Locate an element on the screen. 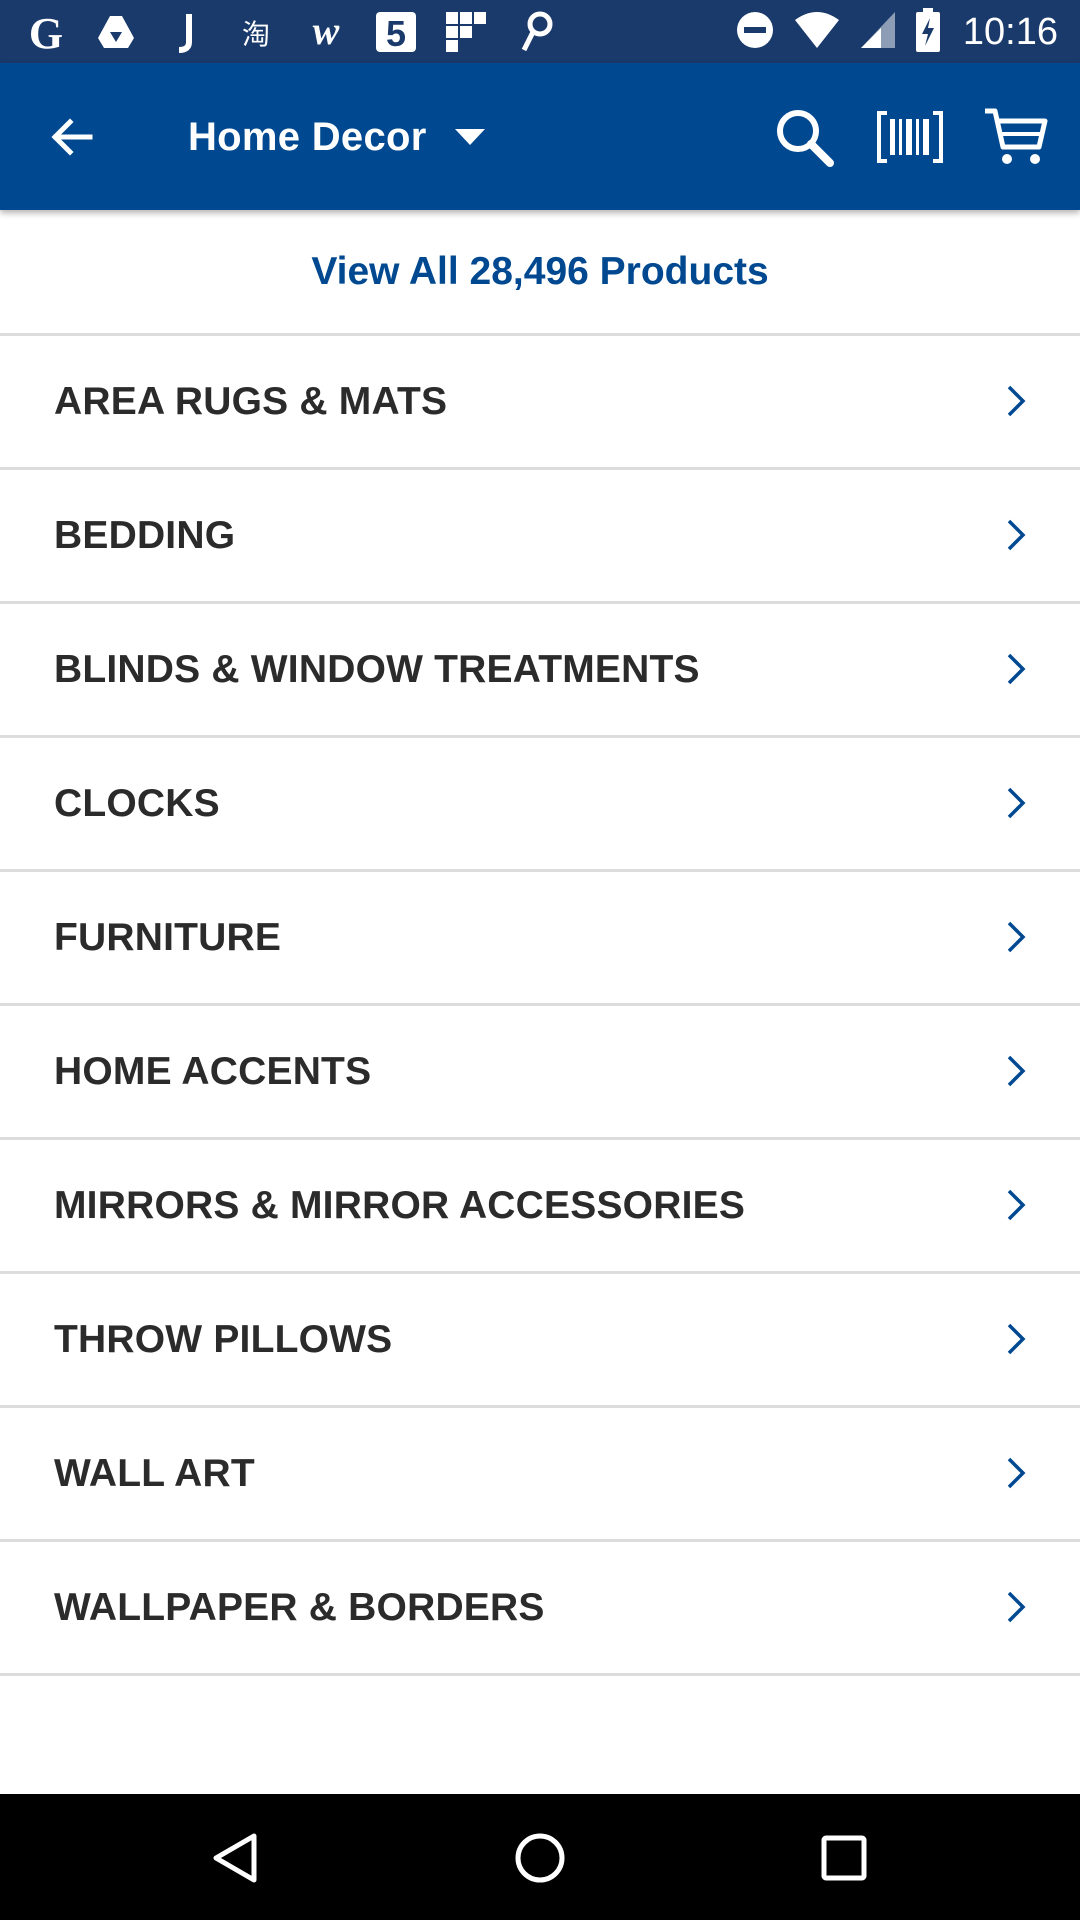 The image size is (1080, 1920). w-app-icon: w is located at coordinates (326, 32).